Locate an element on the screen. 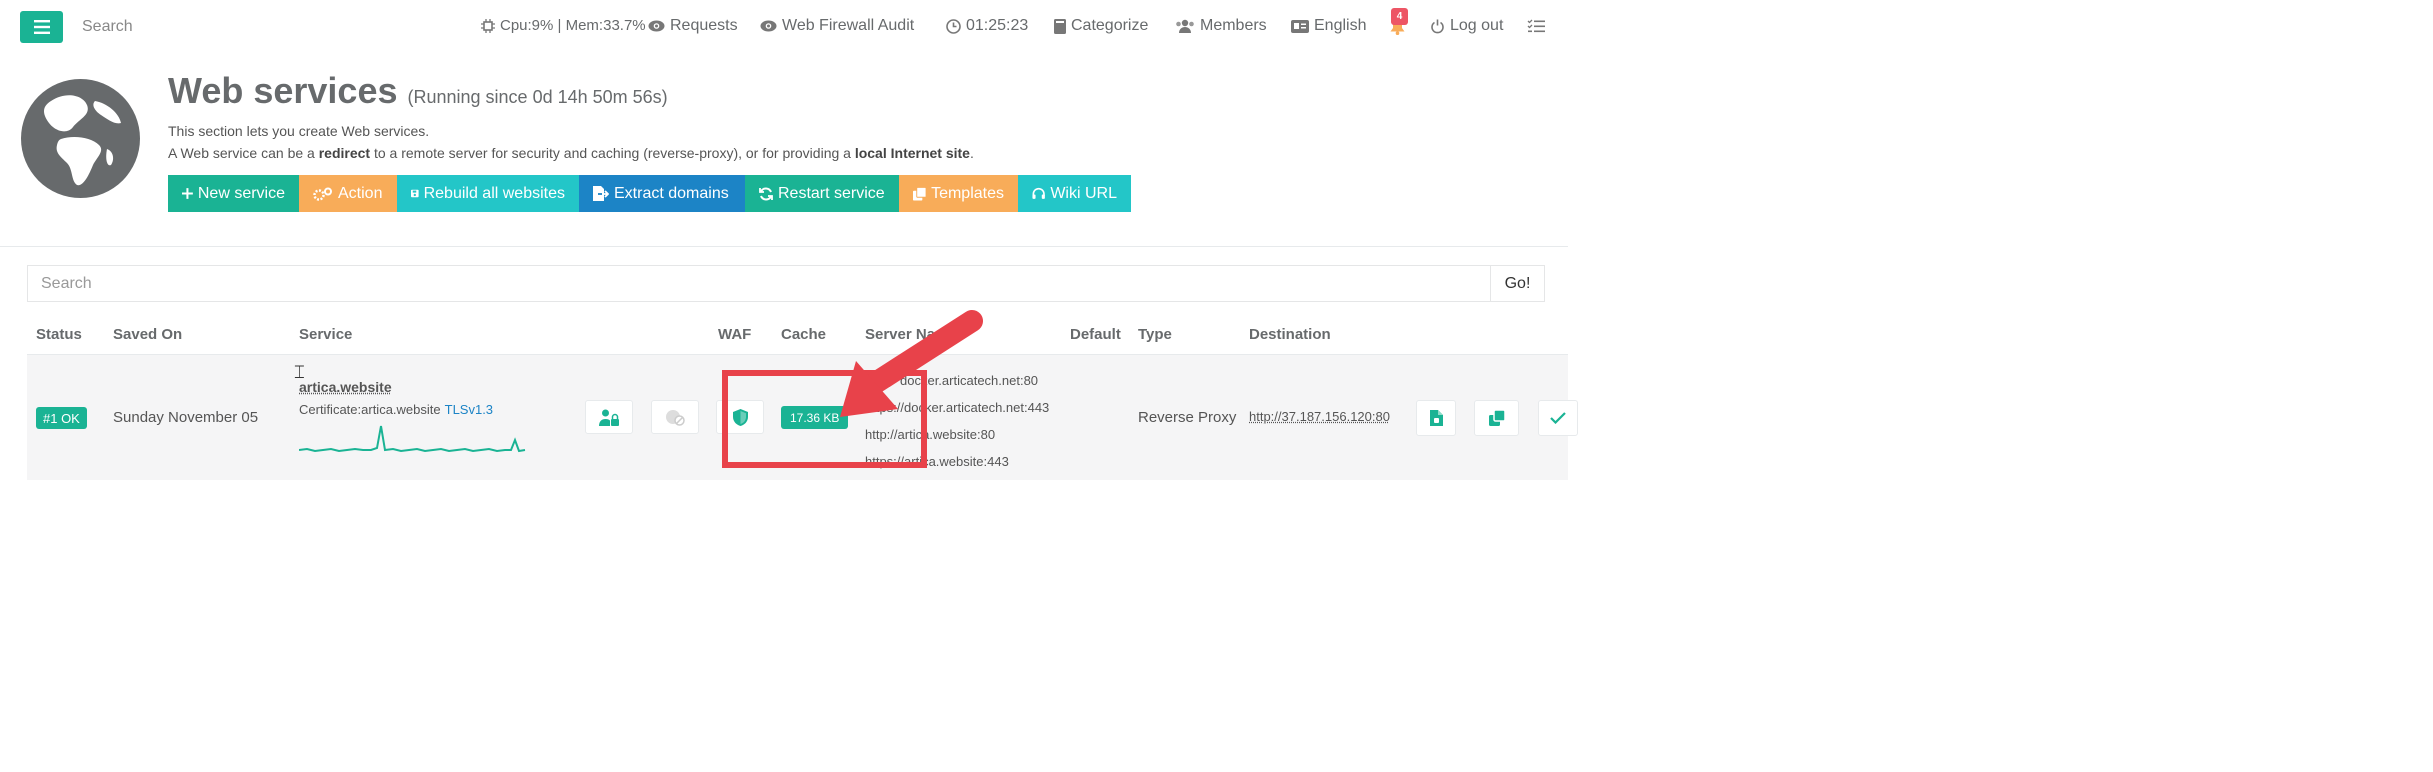 The width and height of the screenshot is (2433, 772). description-redirect: redirect is located at coordinates (344, 153).